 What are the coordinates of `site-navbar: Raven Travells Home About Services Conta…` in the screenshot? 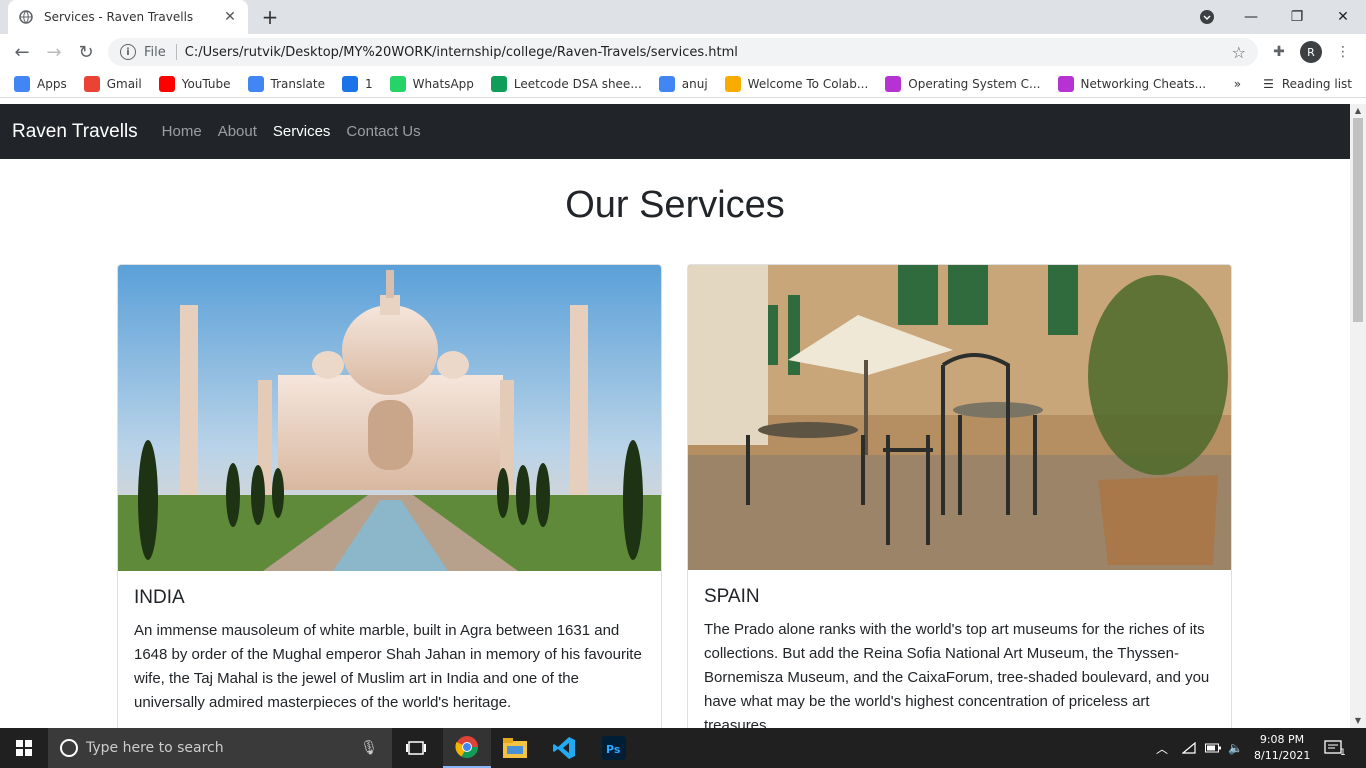 It's located at (675, 131).